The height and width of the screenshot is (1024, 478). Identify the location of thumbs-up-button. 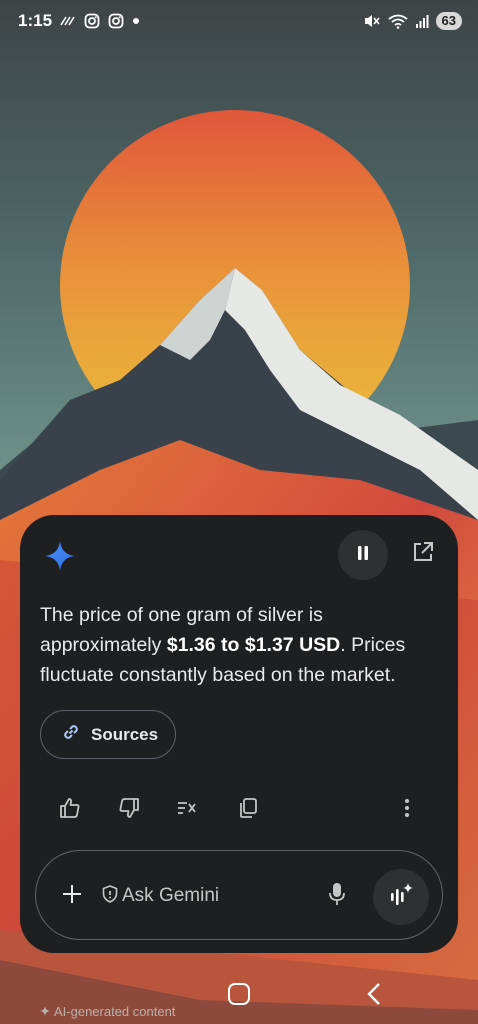
(70, 810).